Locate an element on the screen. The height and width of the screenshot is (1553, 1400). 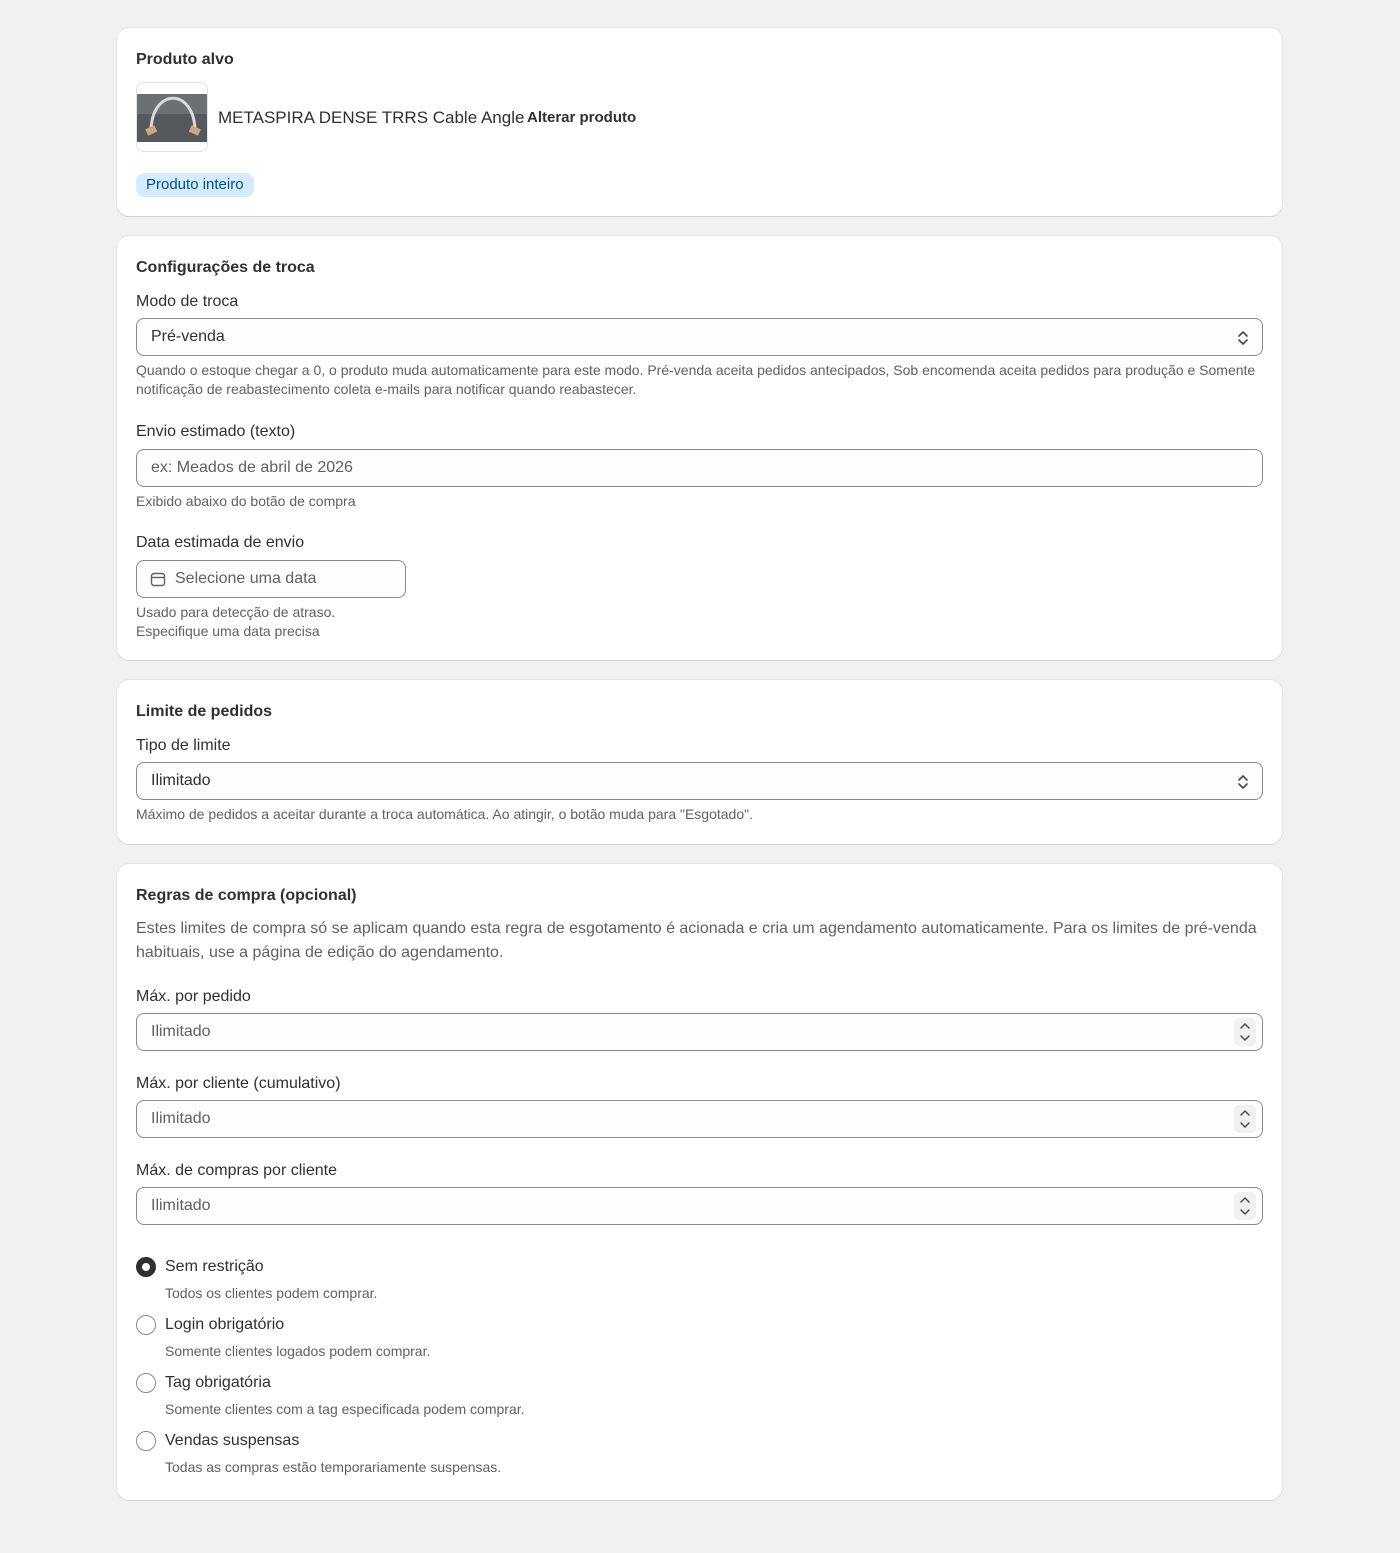
max-purchases-input: Ilimitado is located at coordinates (699, 1206).